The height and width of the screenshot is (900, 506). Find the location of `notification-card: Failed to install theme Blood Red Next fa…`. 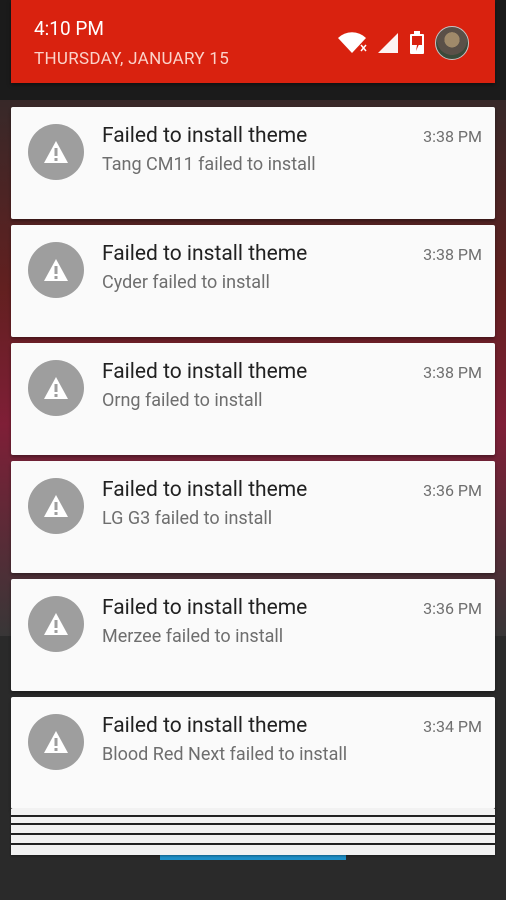

notification-card: Failed to install theme Blood Red Next fa… is located at coordinates (253, 753).